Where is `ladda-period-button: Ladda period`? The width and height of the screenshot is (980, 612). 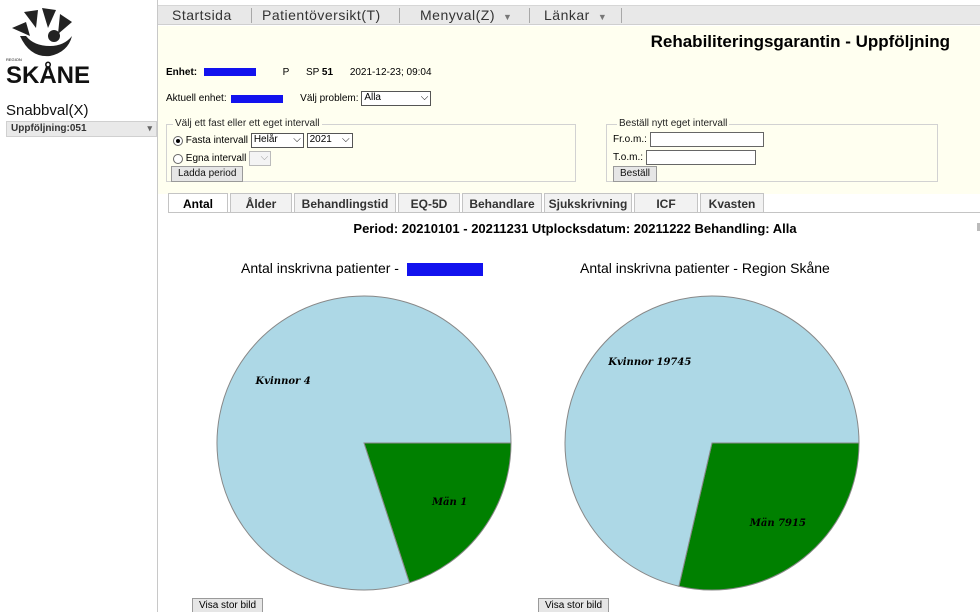
ladda-period-button: Ladda period is located at coordinates (207, 174).